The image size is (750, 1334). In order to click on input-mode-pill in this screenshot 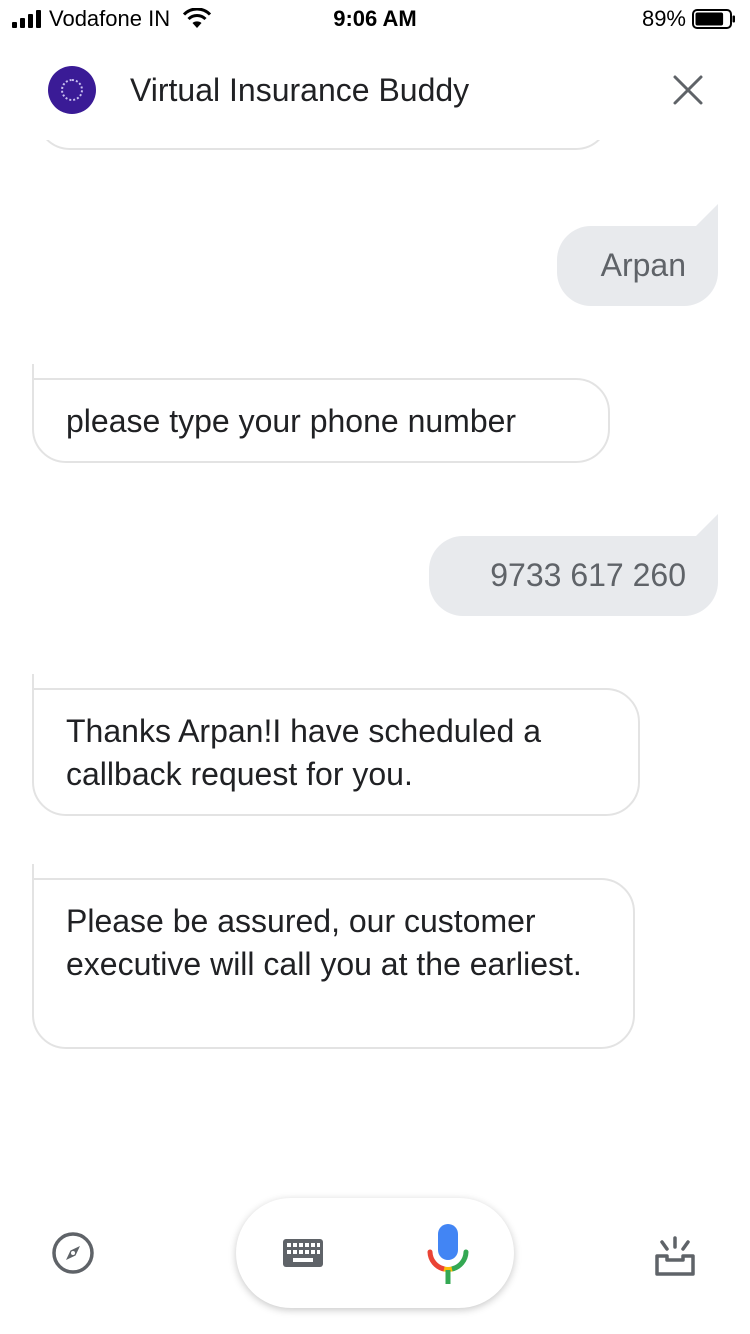, I will do `click(375, 1253)`.